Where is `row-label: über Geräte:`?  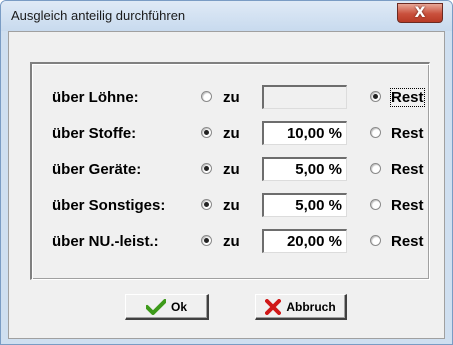
row-label: über Geräte: is located at coordinates (97, 169).